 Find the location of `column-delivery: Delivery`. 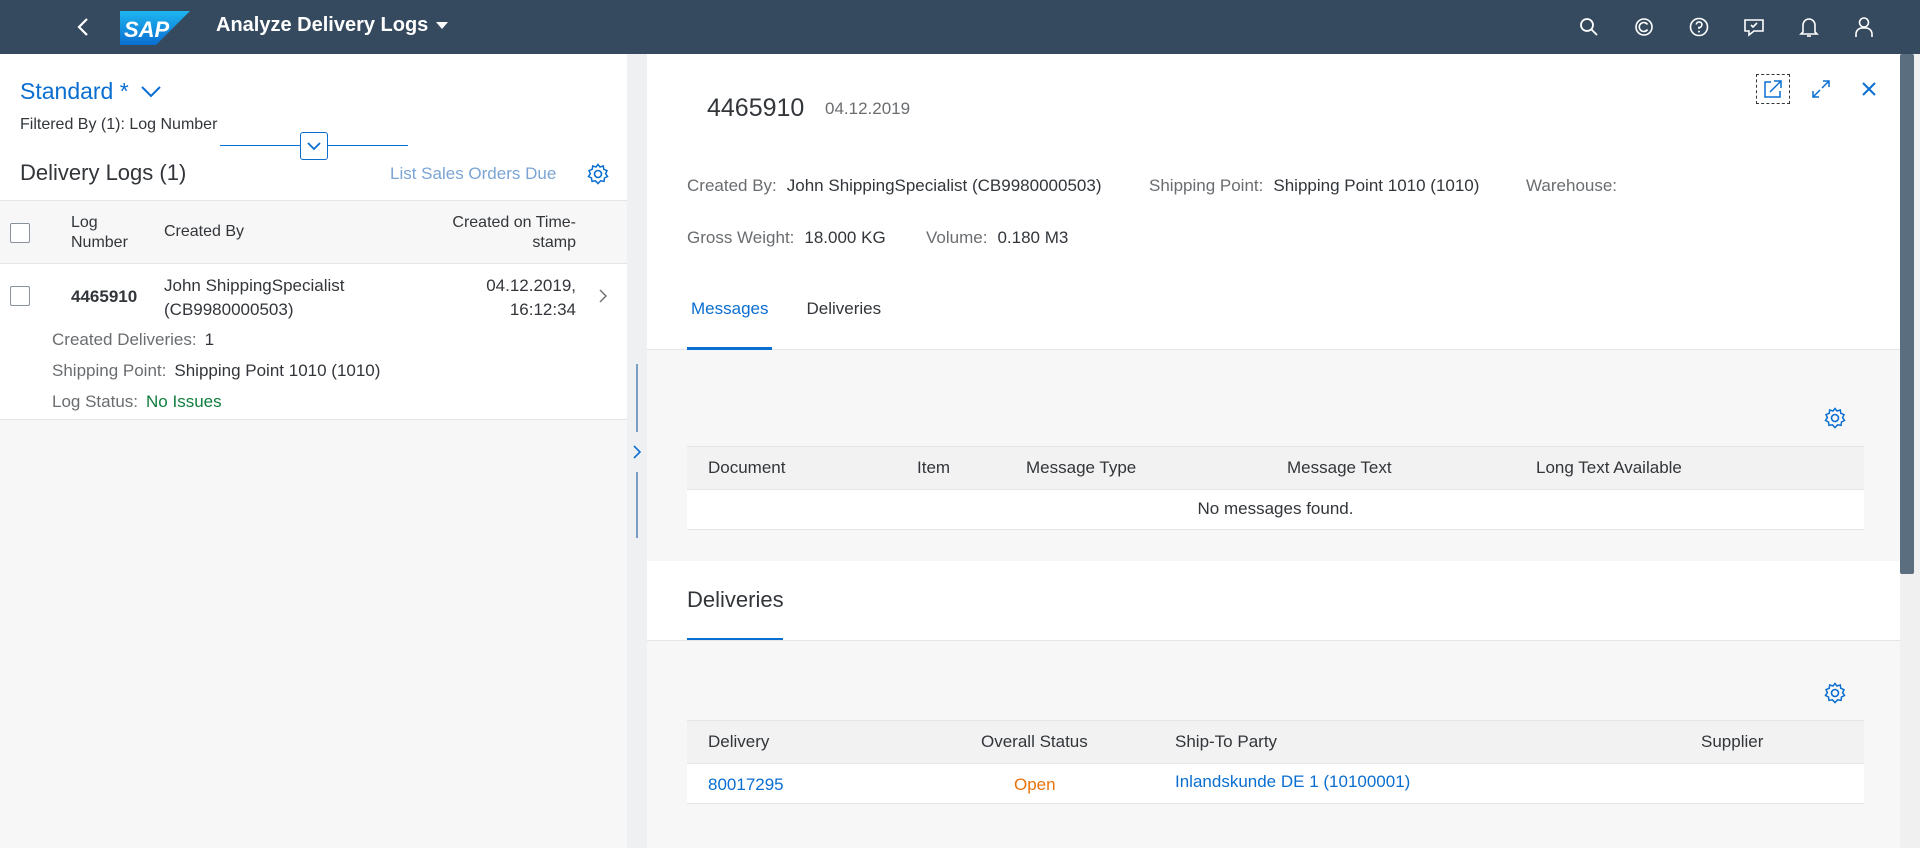

column-delivery: Delivery is located at coordinates (738, 742).